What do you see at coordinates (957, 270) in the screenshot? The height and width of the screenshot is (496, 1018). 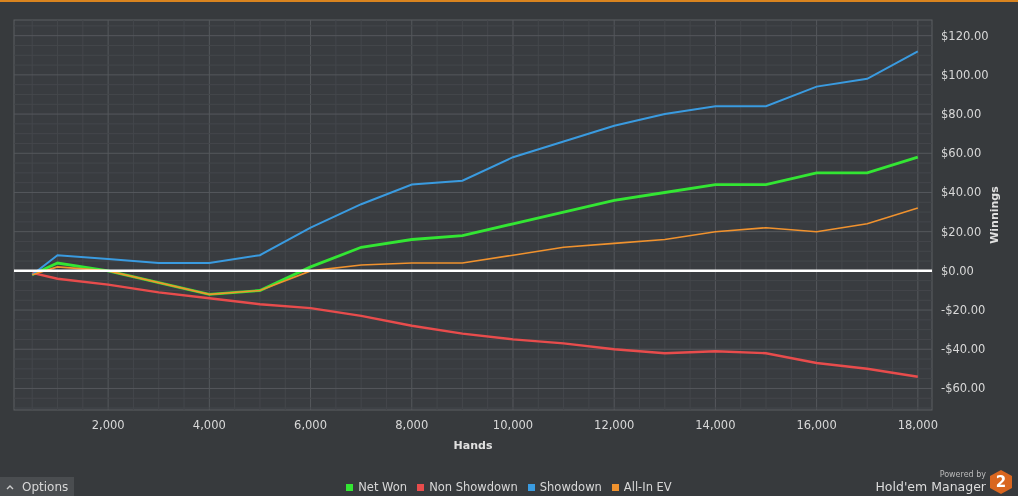 I see `y-tick-label: $0.00` at bounding box center [957, 270].